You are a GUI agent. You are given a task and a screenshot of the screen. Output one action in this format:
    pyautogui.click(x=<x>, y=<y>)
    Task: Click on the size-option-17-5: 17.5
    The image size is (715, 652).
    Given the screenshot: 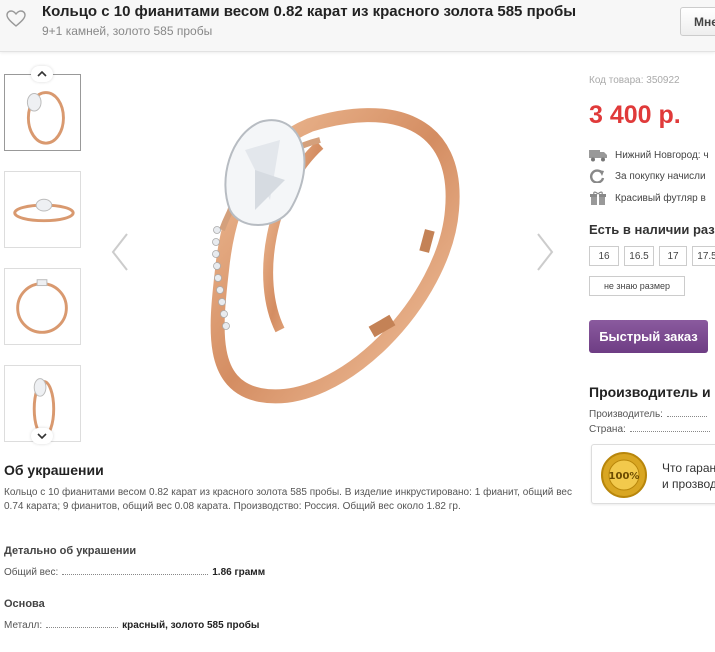 What is the action you would take?
    pyautogui.click(x=703, y=256)
    